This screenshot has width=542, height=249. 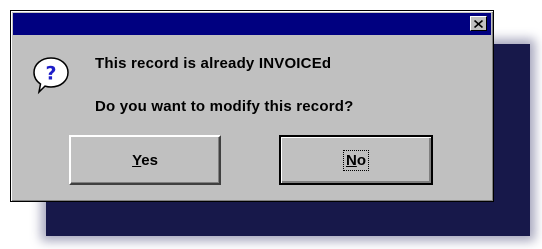 I want to click on close-icon, so click(x=478, y=23).